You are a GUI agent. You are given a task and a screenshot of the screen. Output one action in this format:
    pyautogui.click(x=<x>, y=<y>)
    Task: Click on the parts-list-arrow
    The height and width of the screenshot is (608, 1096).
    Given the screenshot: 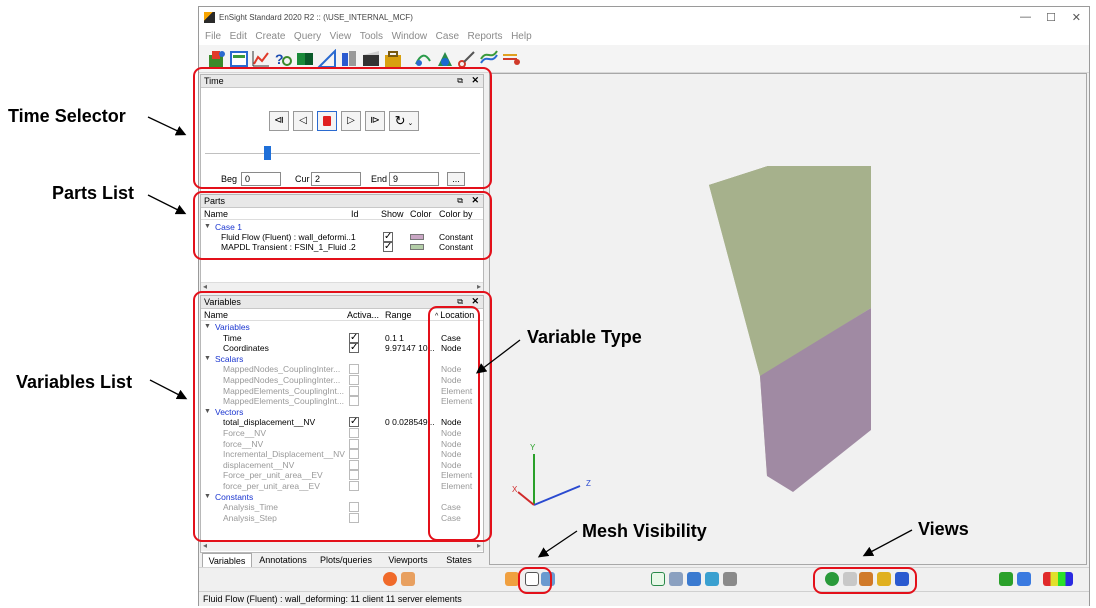 What is the action you would take?
    pyautogui.click(x=167, y=204)
    